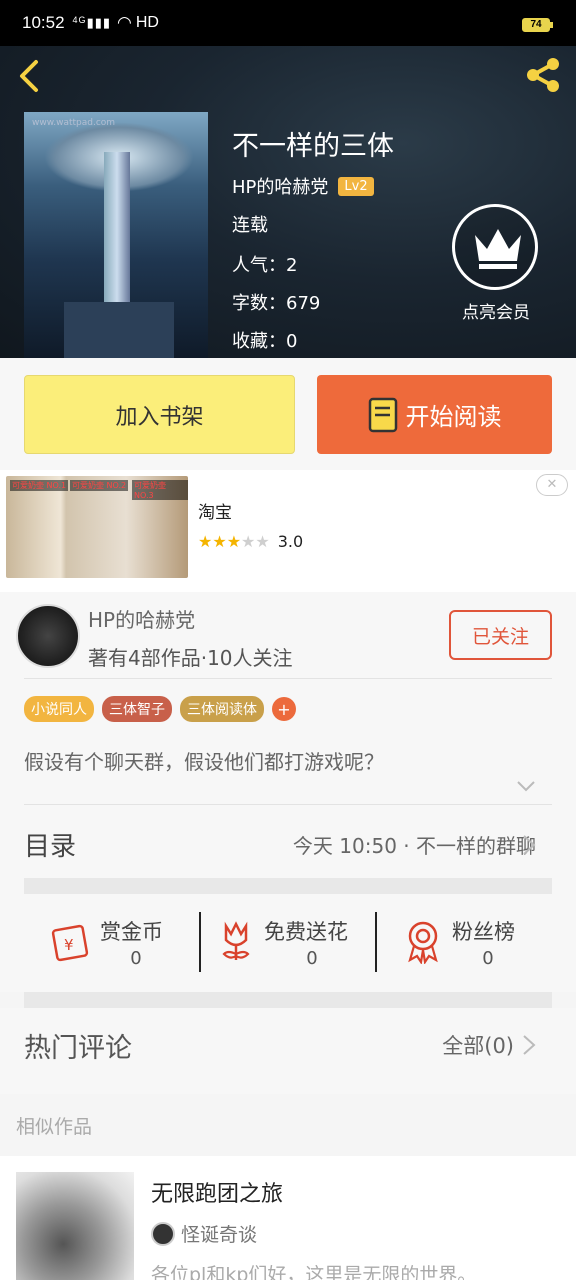 This screenshot has width=576, height=1280. I want to click on reward-coin-button: ¥ 赏金币 0, so click(120, 951).